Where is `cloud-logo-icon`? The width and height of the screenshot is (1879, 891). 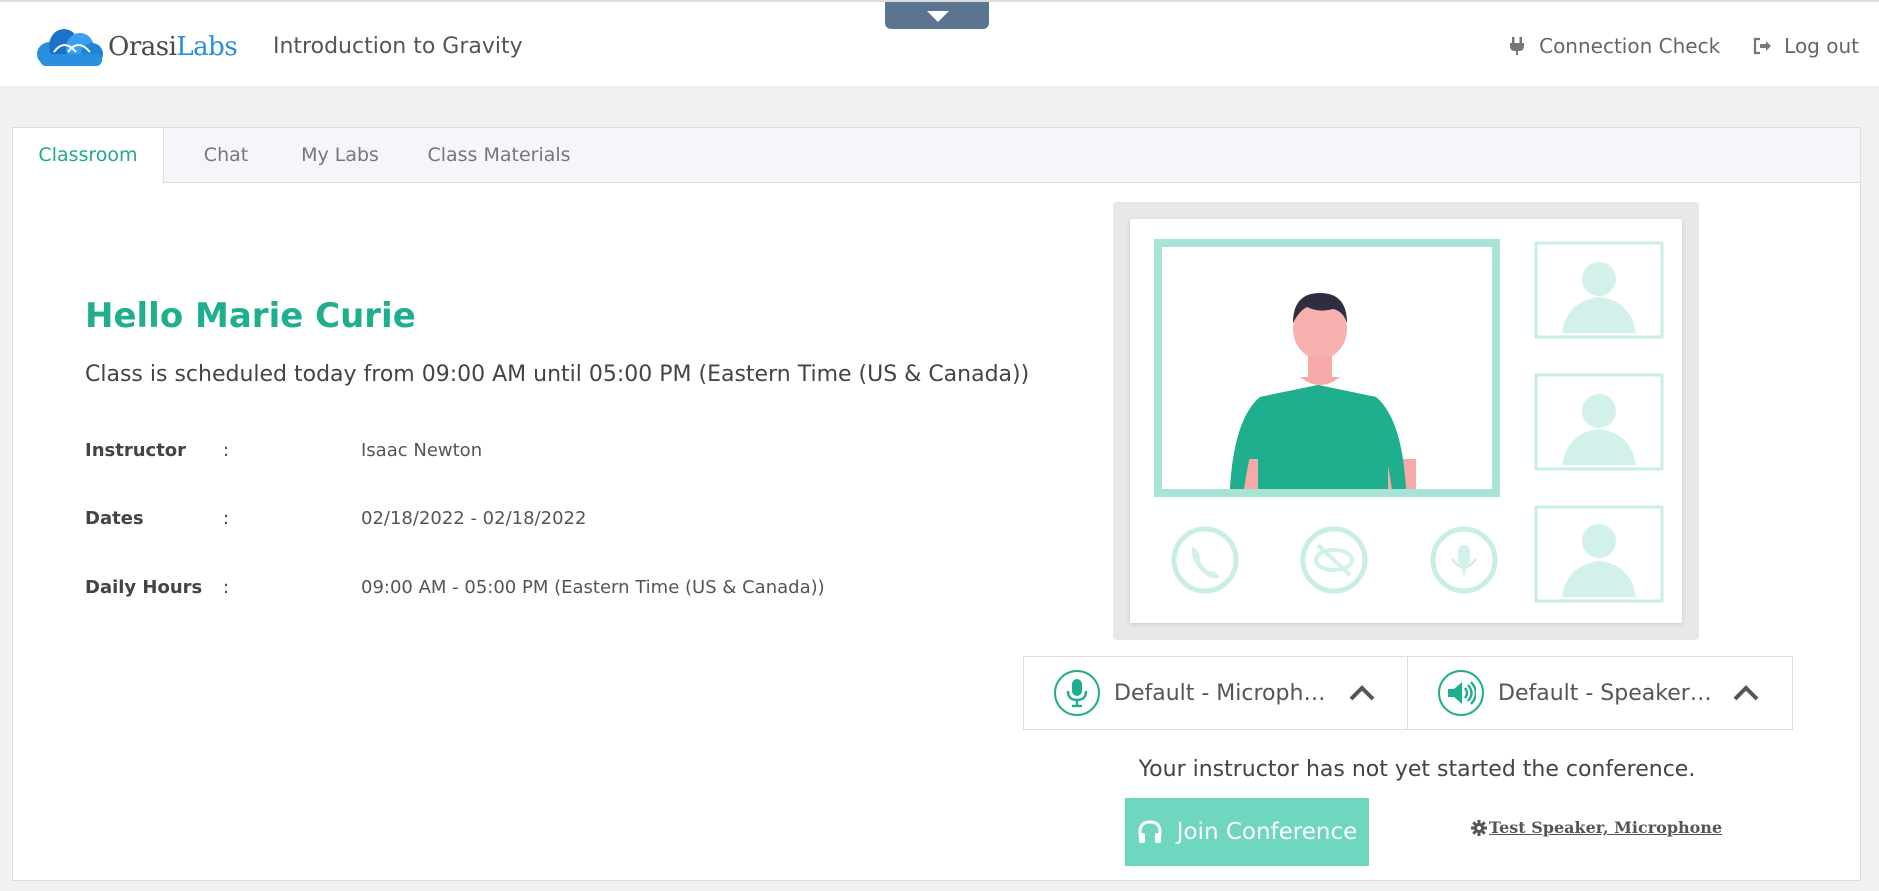
cloud-logo-icon is located at coordinates (70, 47).